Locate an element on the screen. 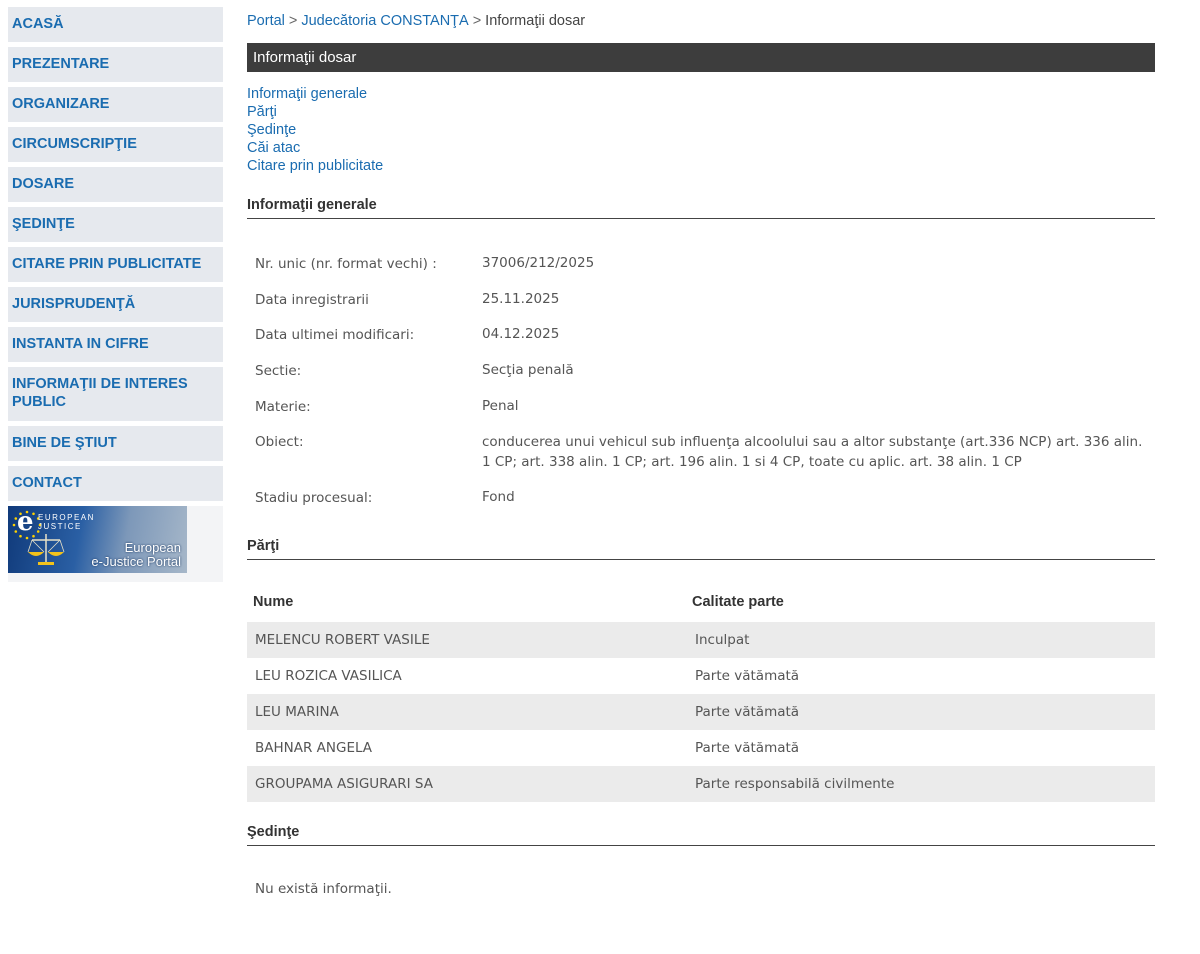 Image resolution: width=1200 pixels, height=954 pixels. ejustice-logo-text: EUROPEAN JUSTICE is located at coordinates (66, 522).